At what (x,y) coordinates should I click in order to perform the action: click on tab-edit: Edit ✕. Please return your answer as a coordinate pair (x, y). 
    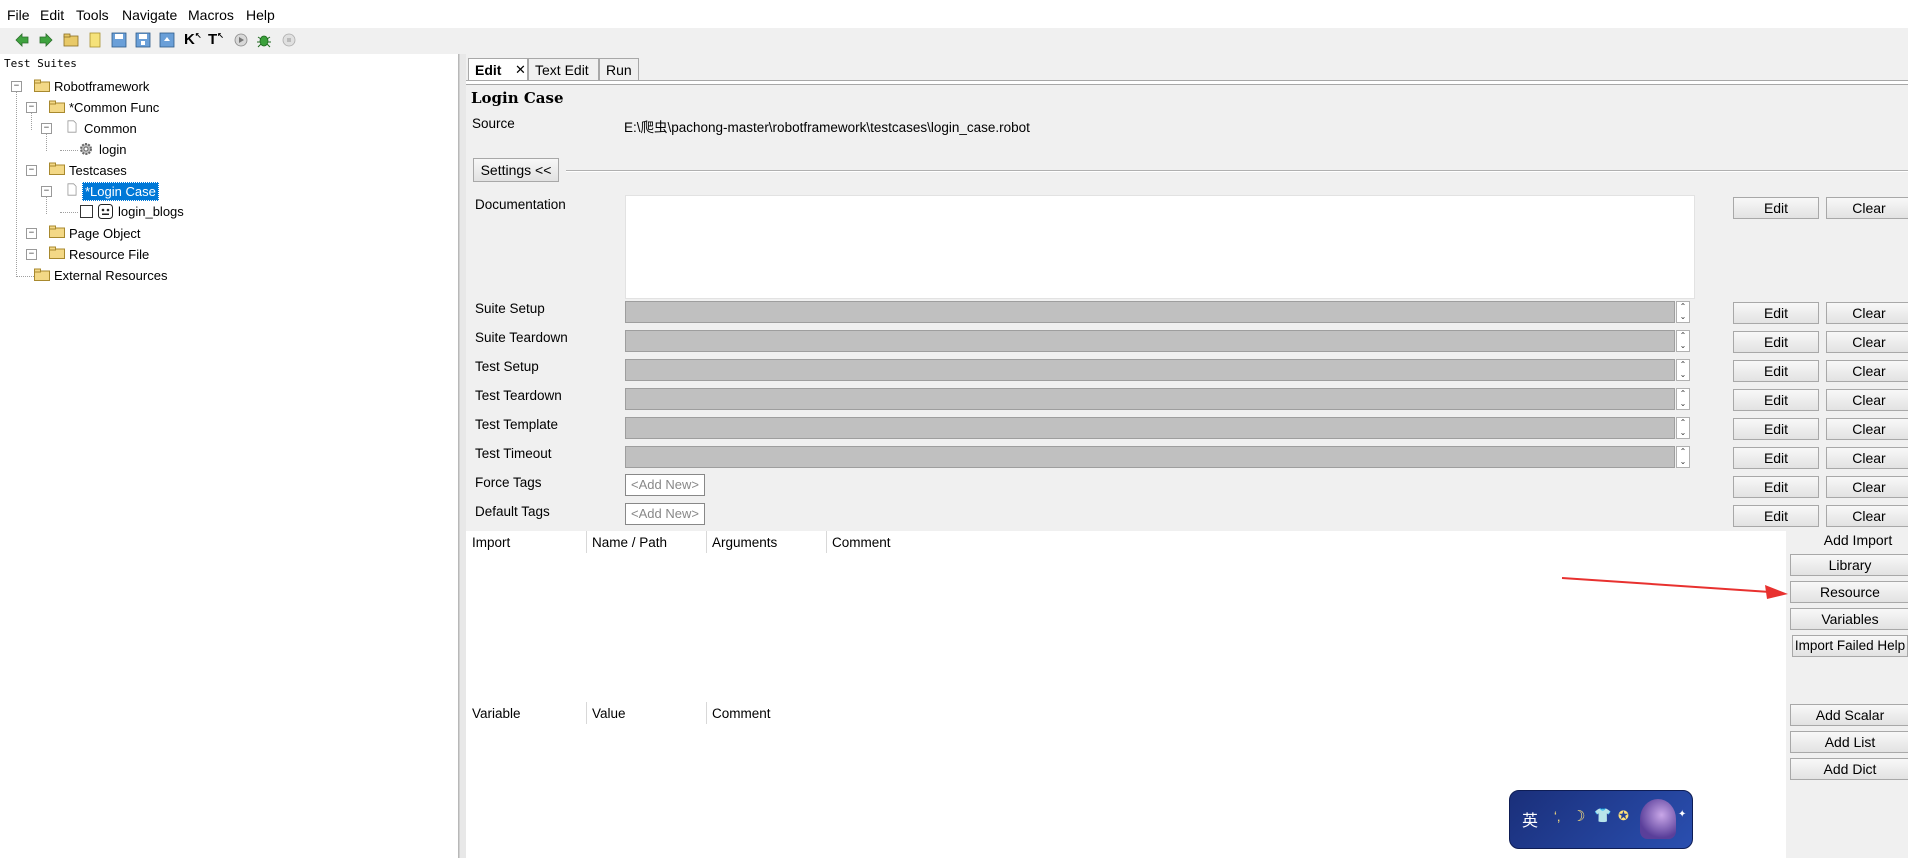
    Looking at the image, I should click on (498, 69).